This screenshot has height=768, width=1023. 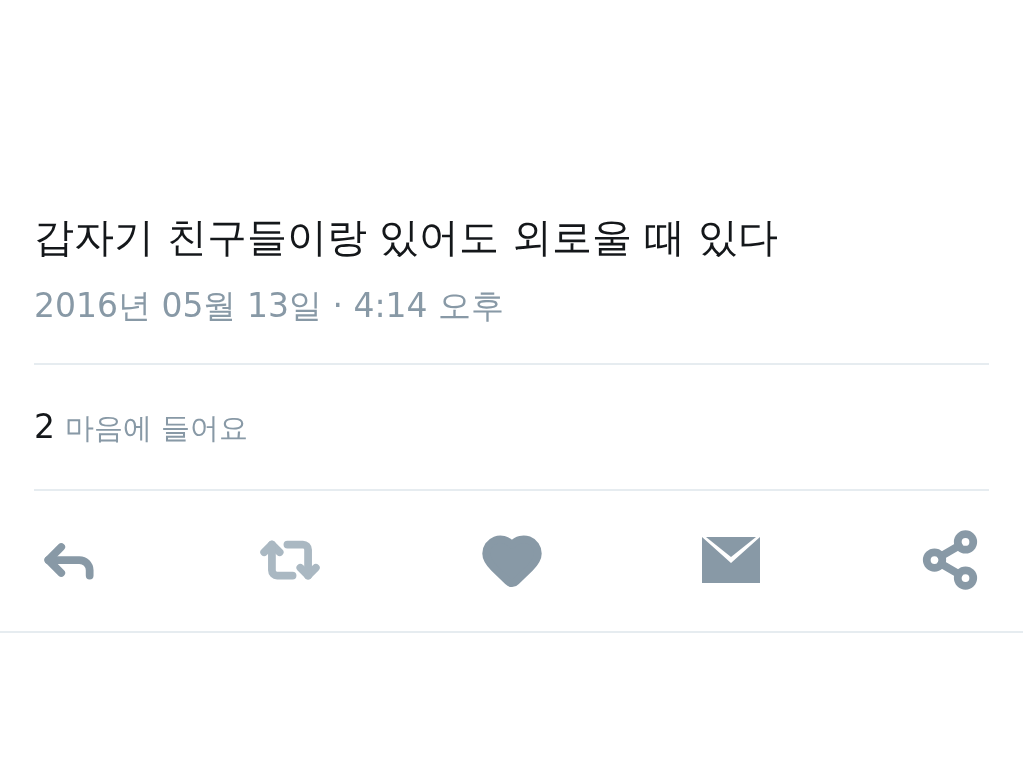 I want to click on like-count: 2, so click(x=44, y=426).